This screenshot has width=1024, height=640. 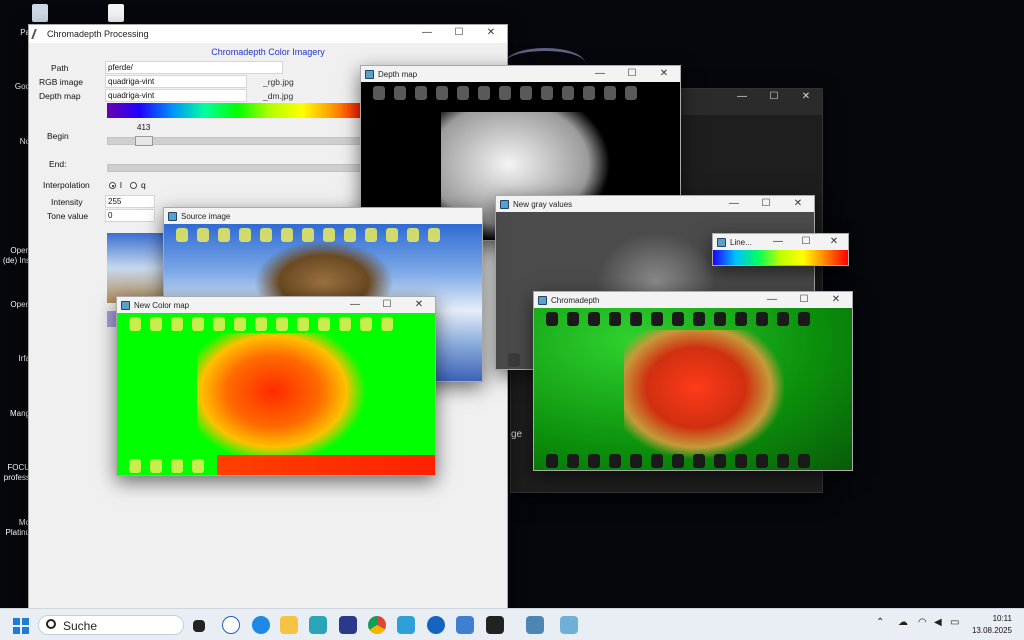 What do you see at coordinates (199, 626) in the screenshot?
I see `task-view-icon` at bounding box center [199, 626].